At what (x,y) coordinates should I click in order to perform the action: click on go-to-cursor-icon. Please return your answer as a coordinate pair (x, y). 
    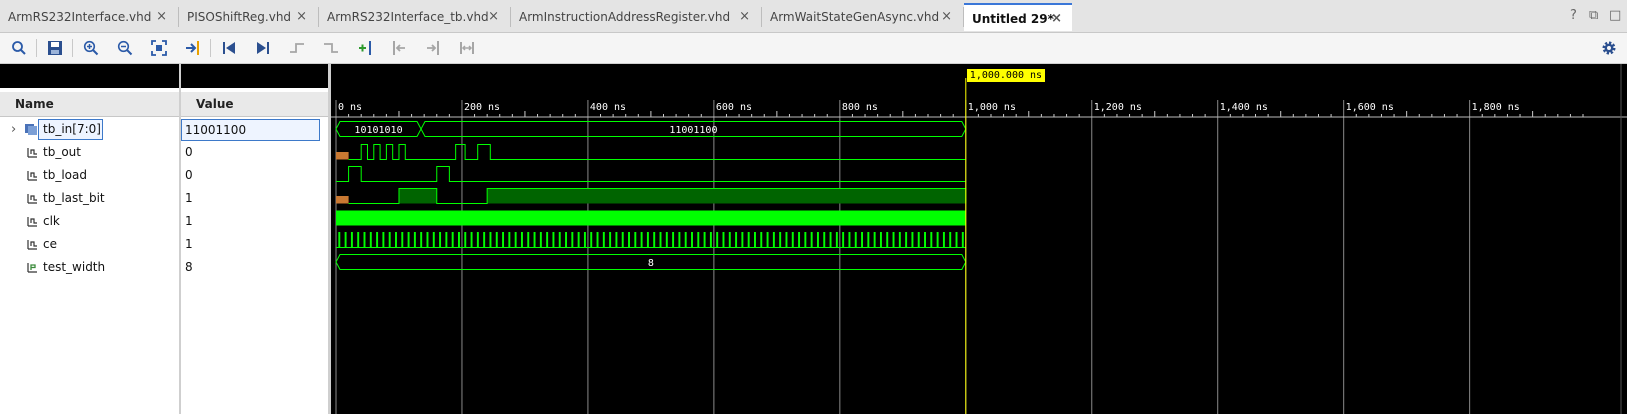
    Looking at the image, I should click on (193, 48).